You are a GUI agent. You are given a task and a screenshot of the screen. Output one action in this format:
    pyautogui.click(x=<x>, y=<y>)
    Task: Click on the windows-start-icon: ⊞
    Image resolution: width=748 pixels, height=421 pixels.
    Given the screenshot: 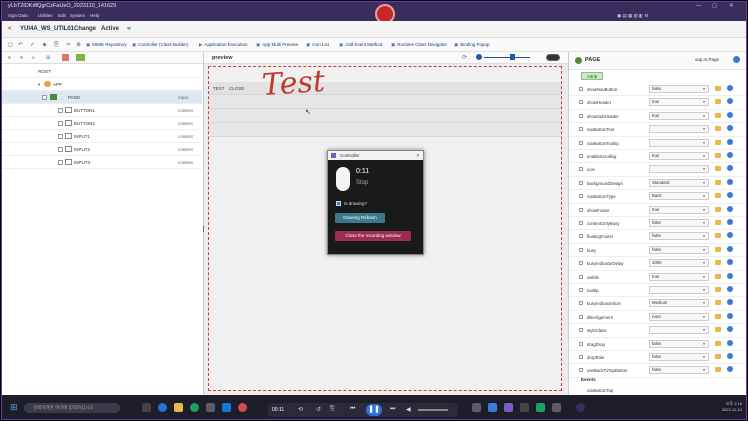 What is the action you would take?
    pyautogui.click(x=14, y=407)
    